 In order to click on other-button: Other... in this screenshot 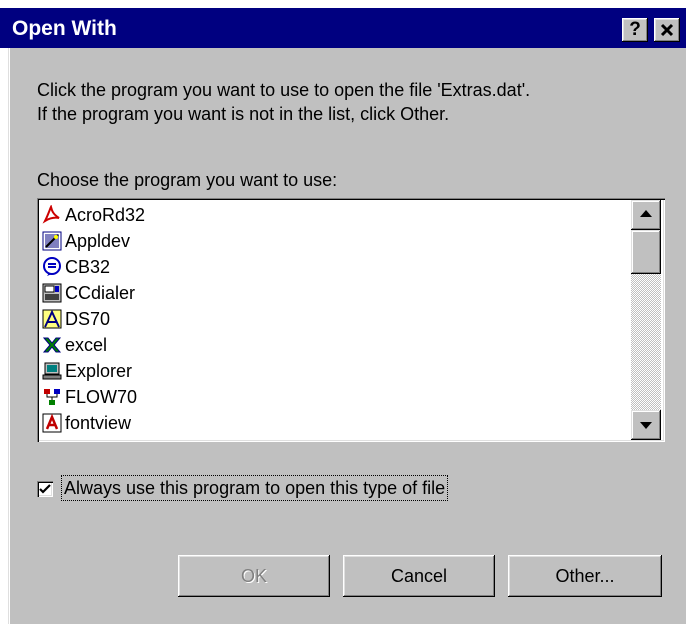, I will do `click(585, 576)`.